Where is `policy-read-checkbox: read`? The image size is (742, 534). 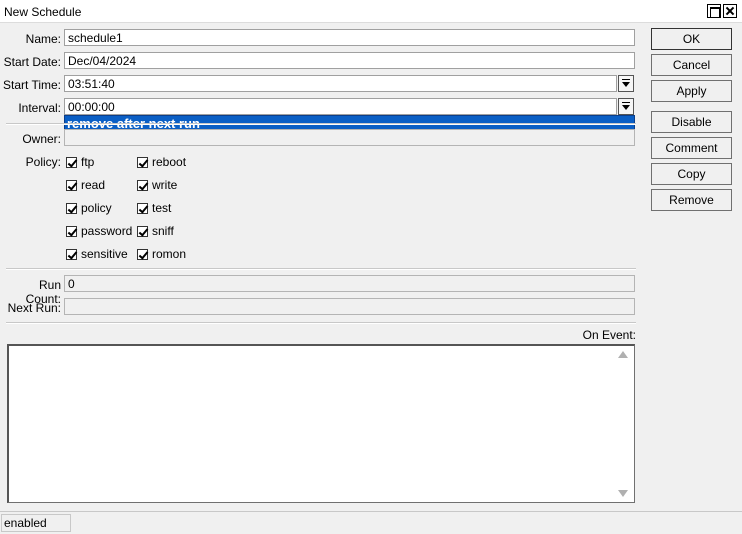 policy-read-checkbox: read is located at coordinates (85, 185).